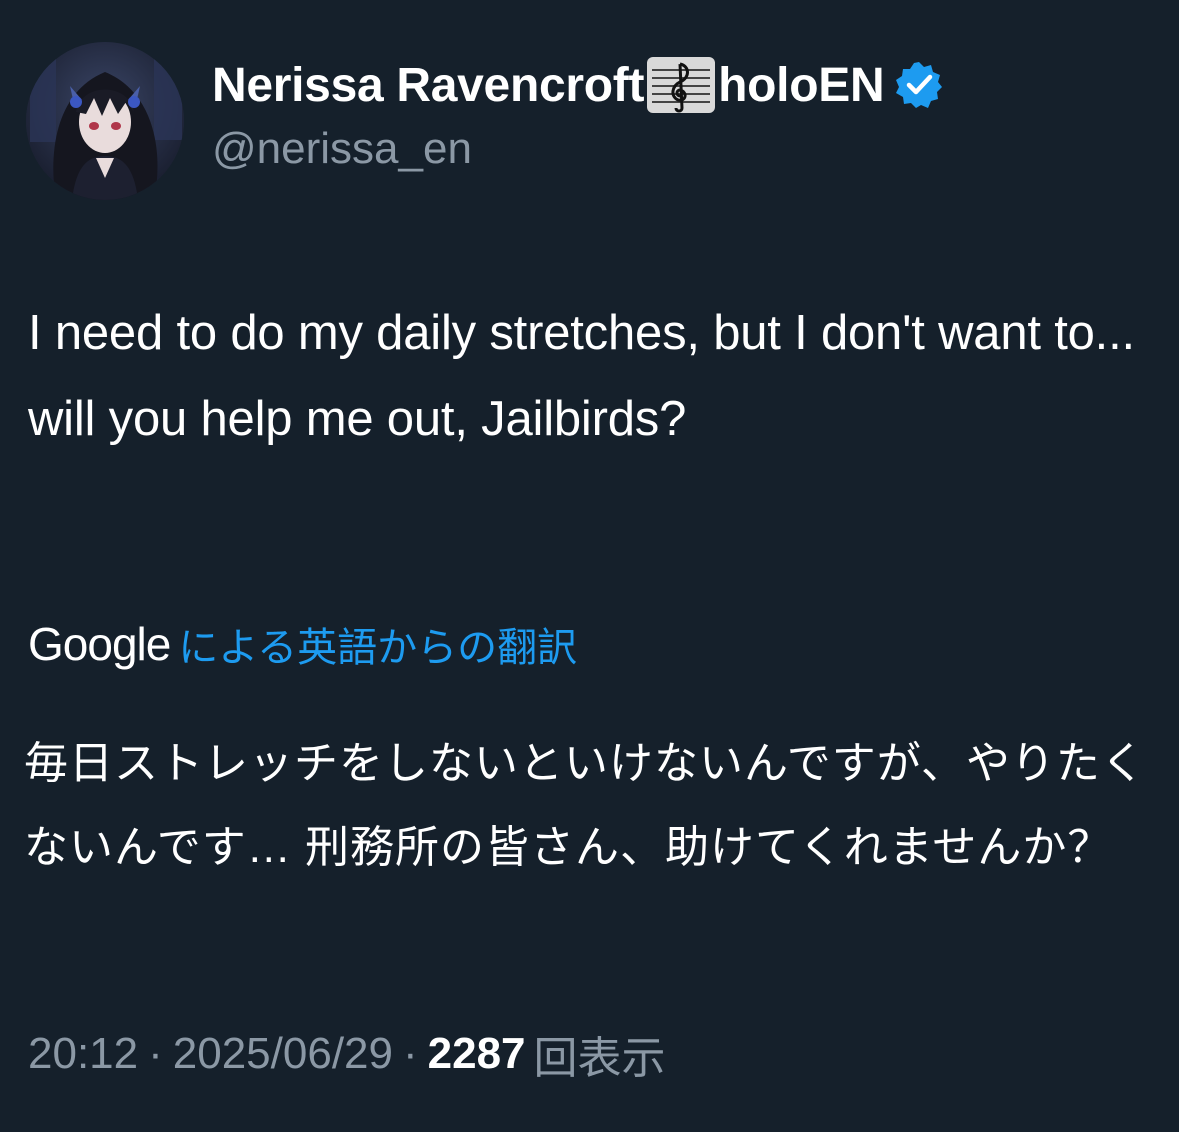 This screenshot has height=1132, width=1179. Describe the element at coordinates (283, 1054) in the screenshot. I see `tweet-date: 2025/06/29` at that location.